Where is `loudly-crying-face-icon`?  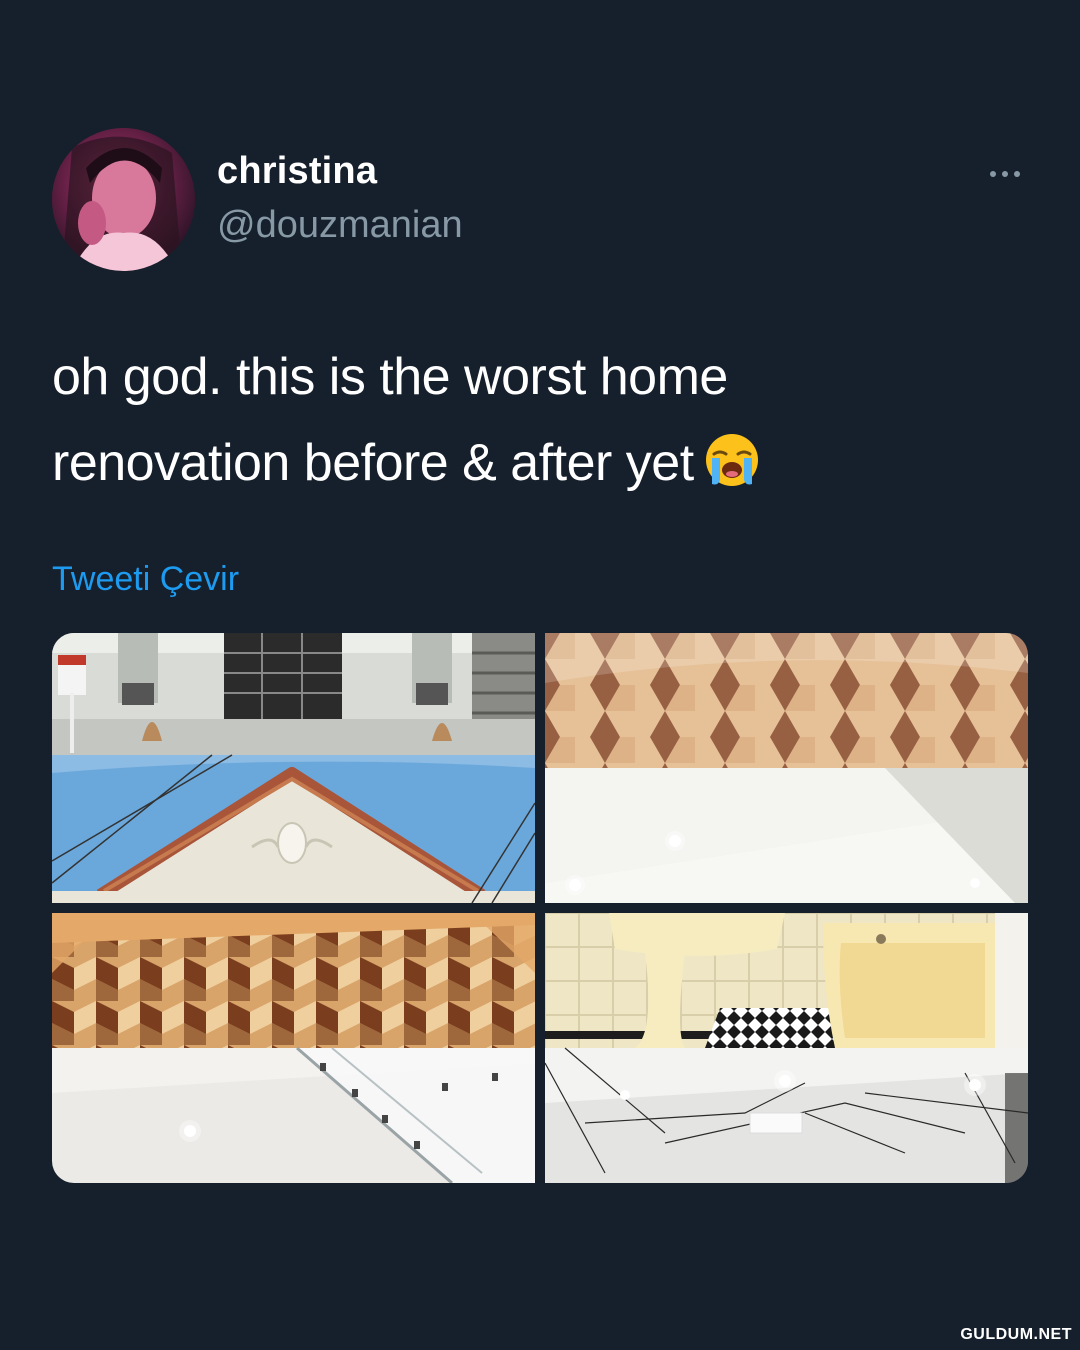 loudly-crying-face-icon is located at coordinates (731, 460).